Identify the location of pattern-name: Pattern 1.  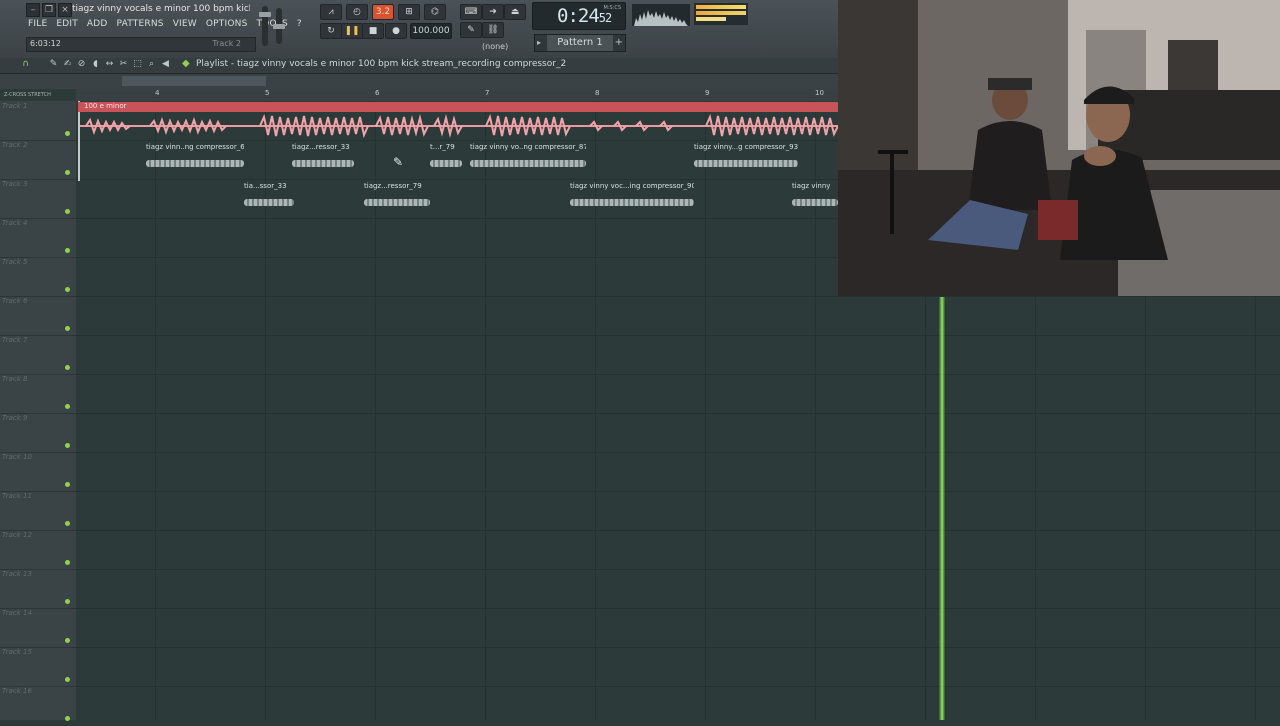
(580, 43).